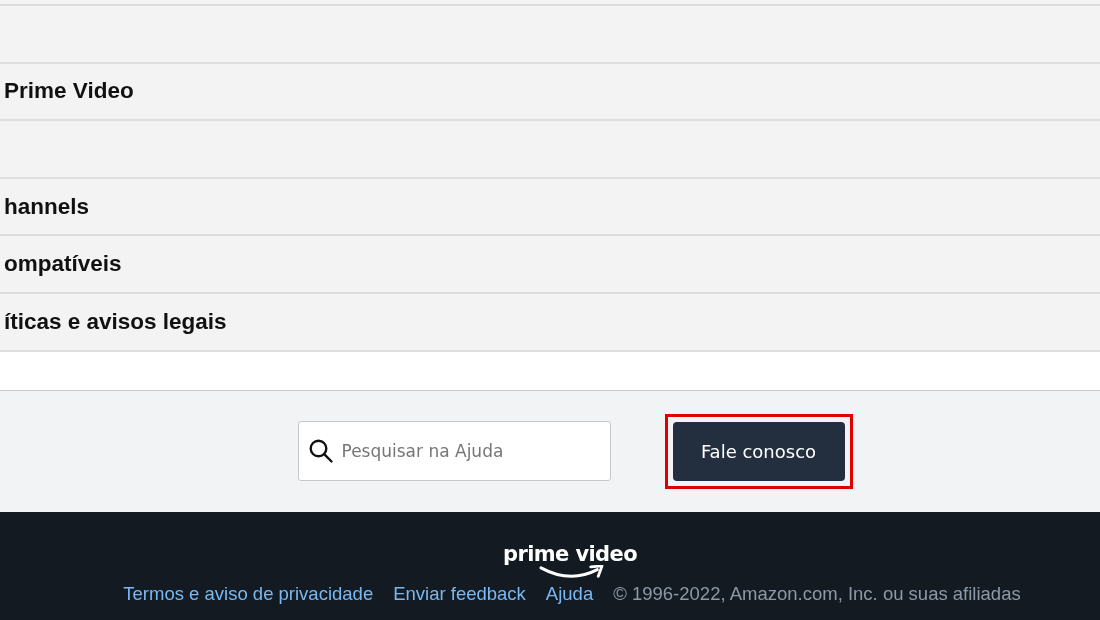 This screenshot has width=1100, height=620. Describe the element at coordinates (758, 451) in the screenshot. I see `contact-button: Fale conosco` at that location.